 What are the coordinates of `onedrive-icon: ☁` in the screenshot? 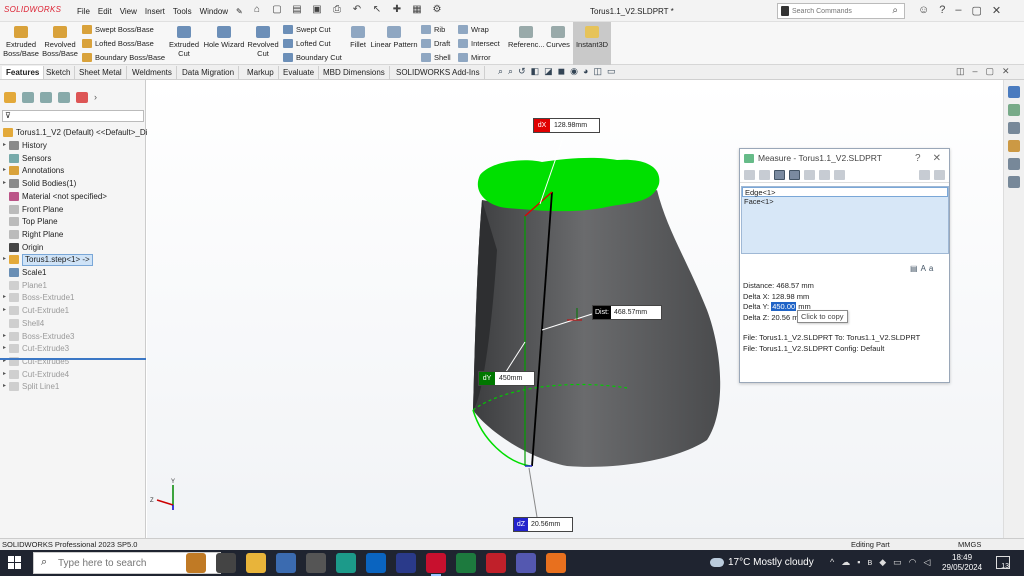 It's located at (845, 562).